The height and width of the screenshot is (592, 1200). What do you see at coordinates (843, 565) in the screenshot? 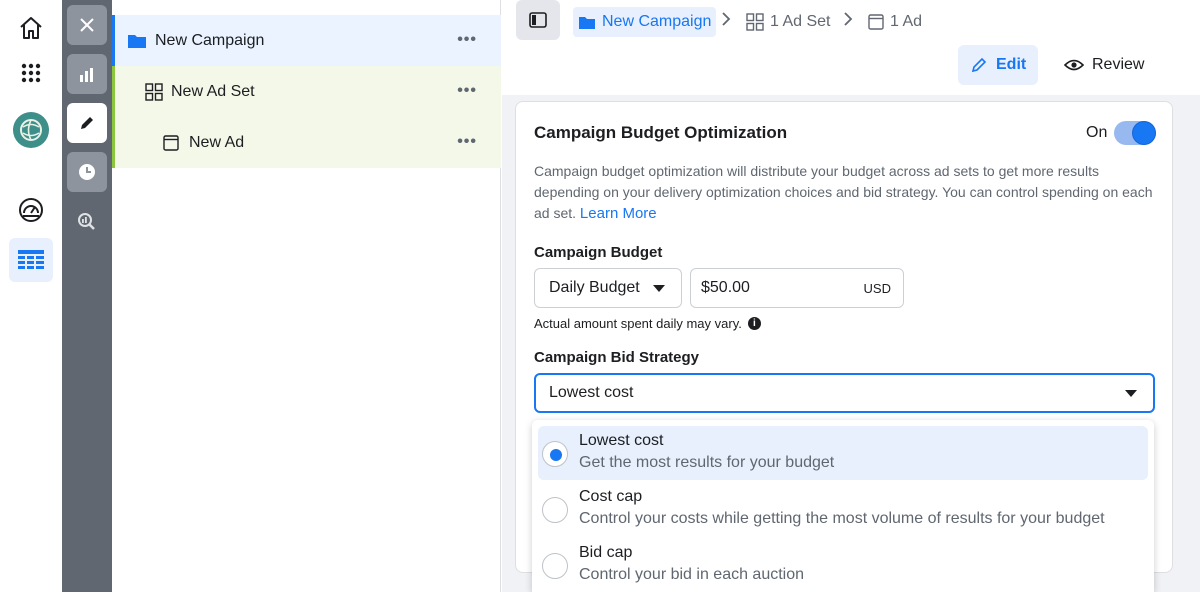
I see `dropdown-option-bid-cap: Bid cap Control your bid in each auction` at bounding box center [843, 565].